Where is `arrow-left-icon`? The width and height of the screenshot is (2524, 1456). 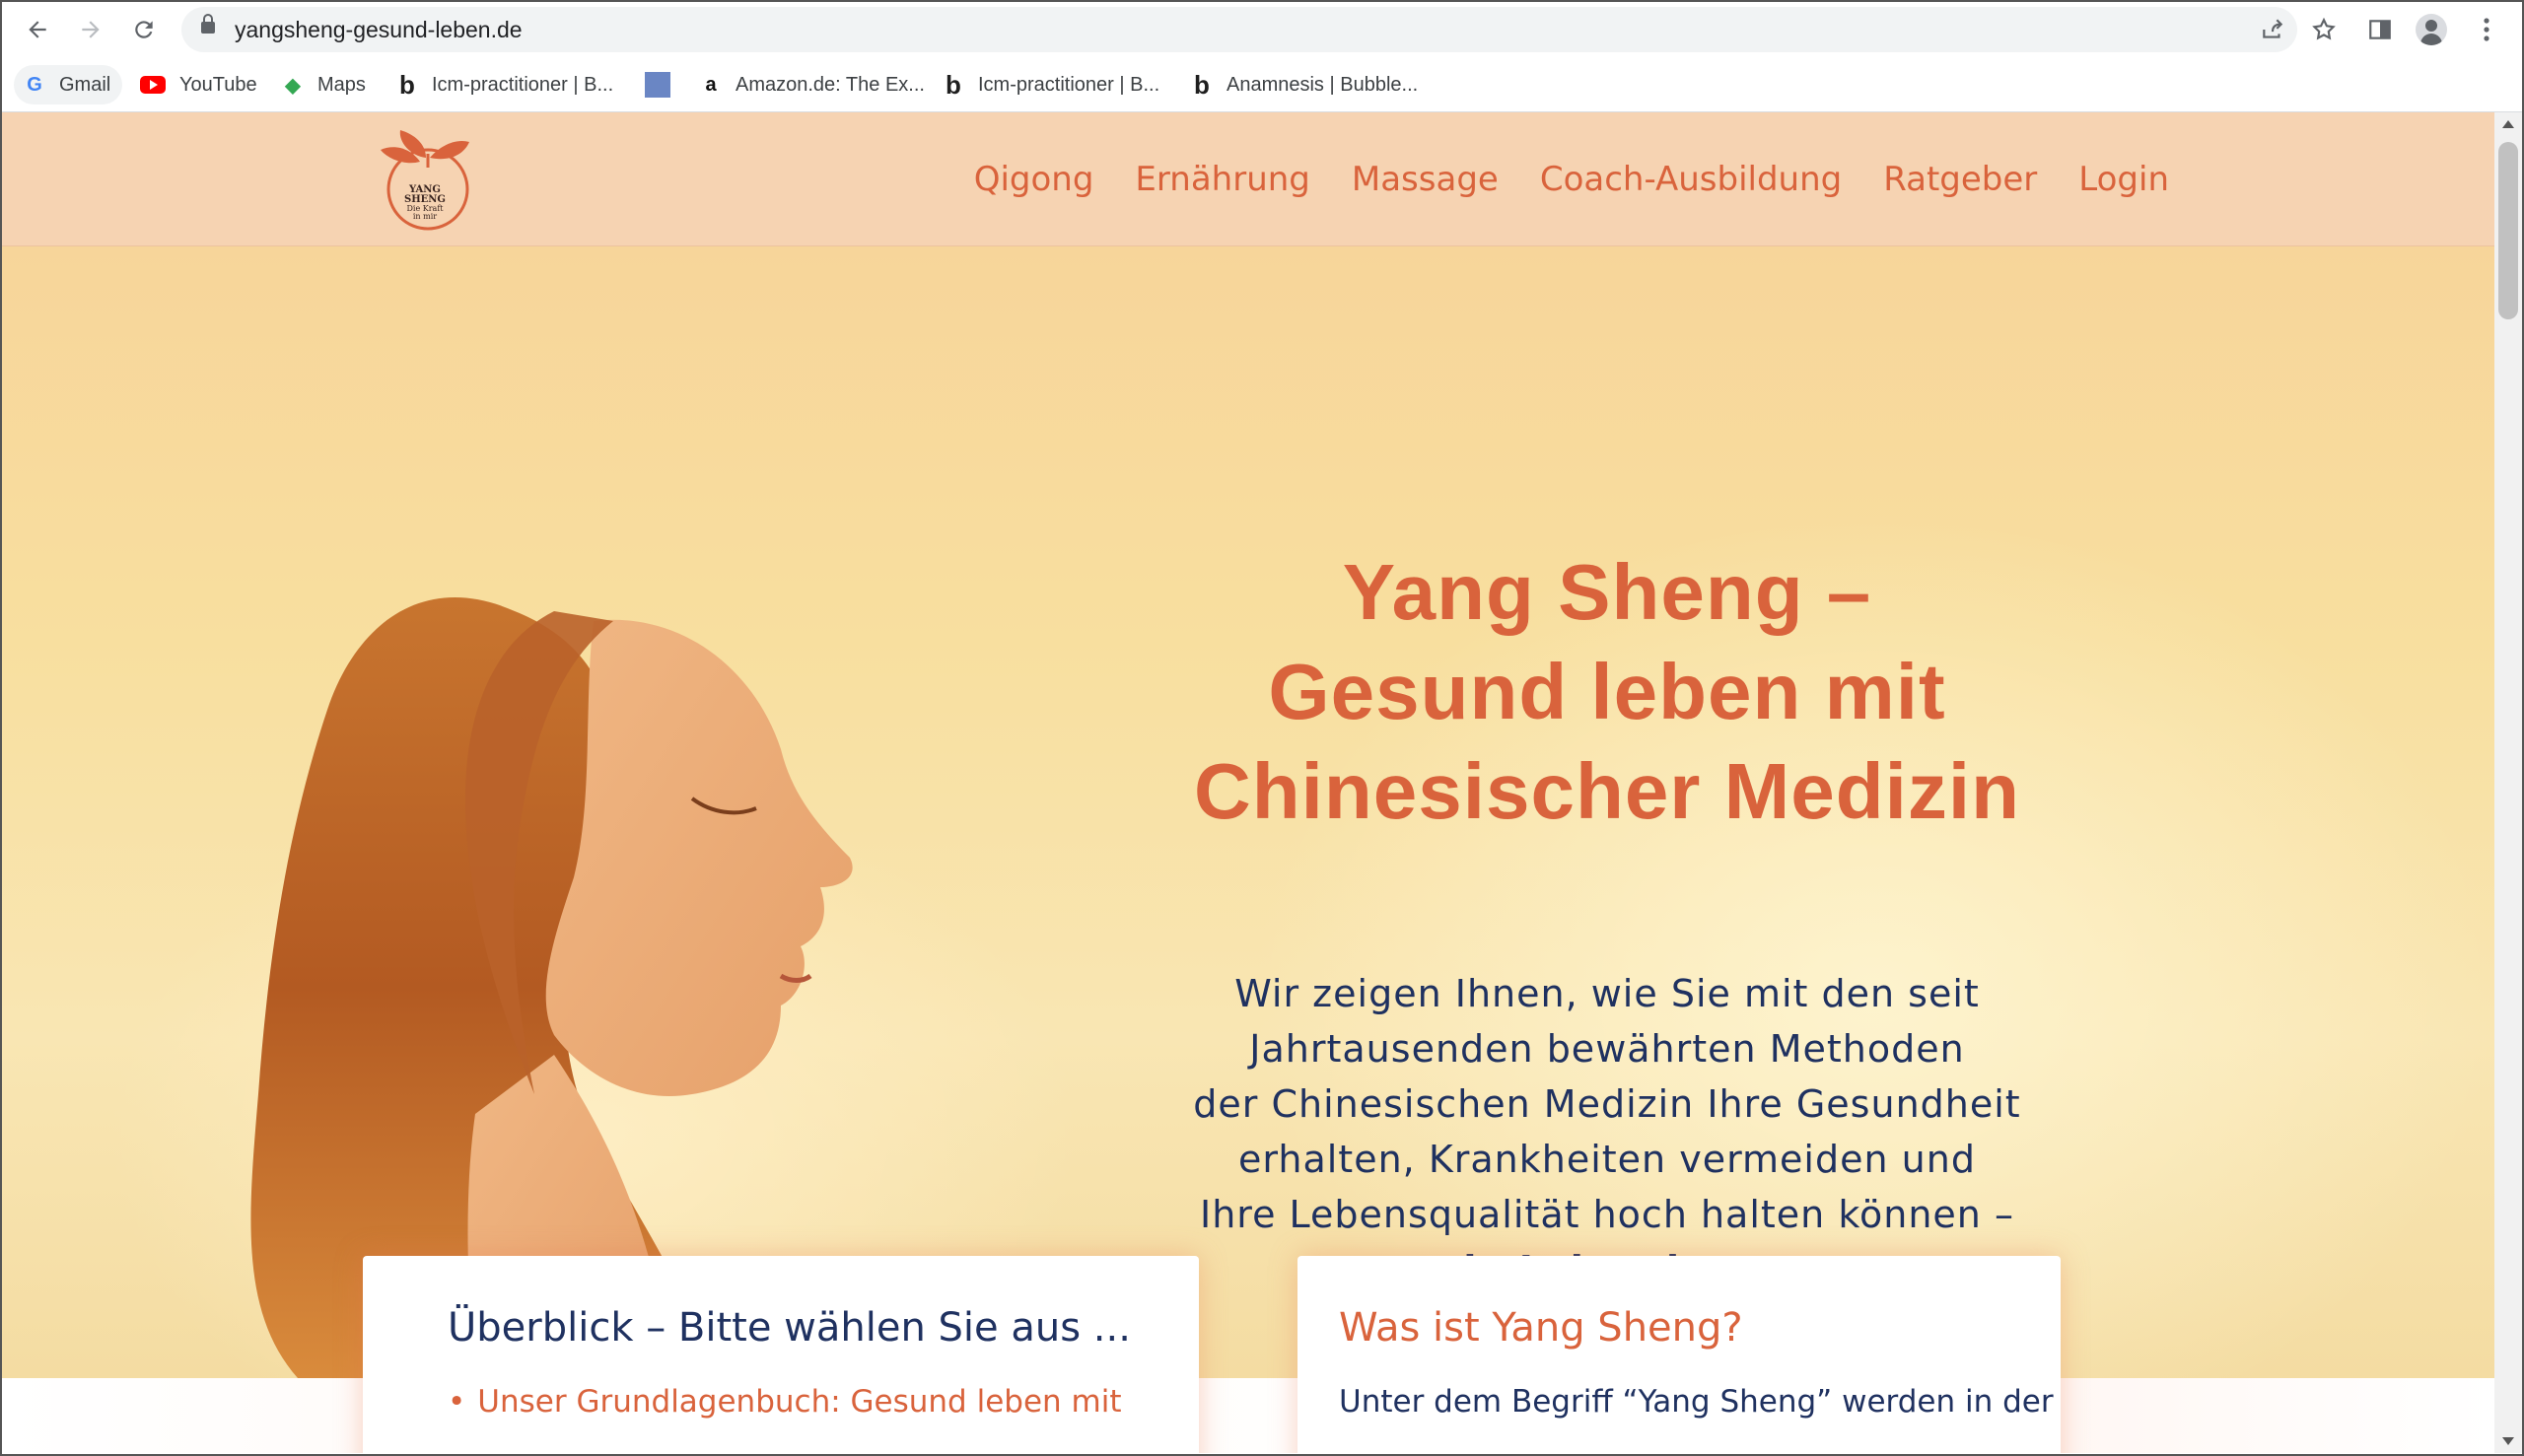 arrow-left-icon is located at coordinates (37, 29).